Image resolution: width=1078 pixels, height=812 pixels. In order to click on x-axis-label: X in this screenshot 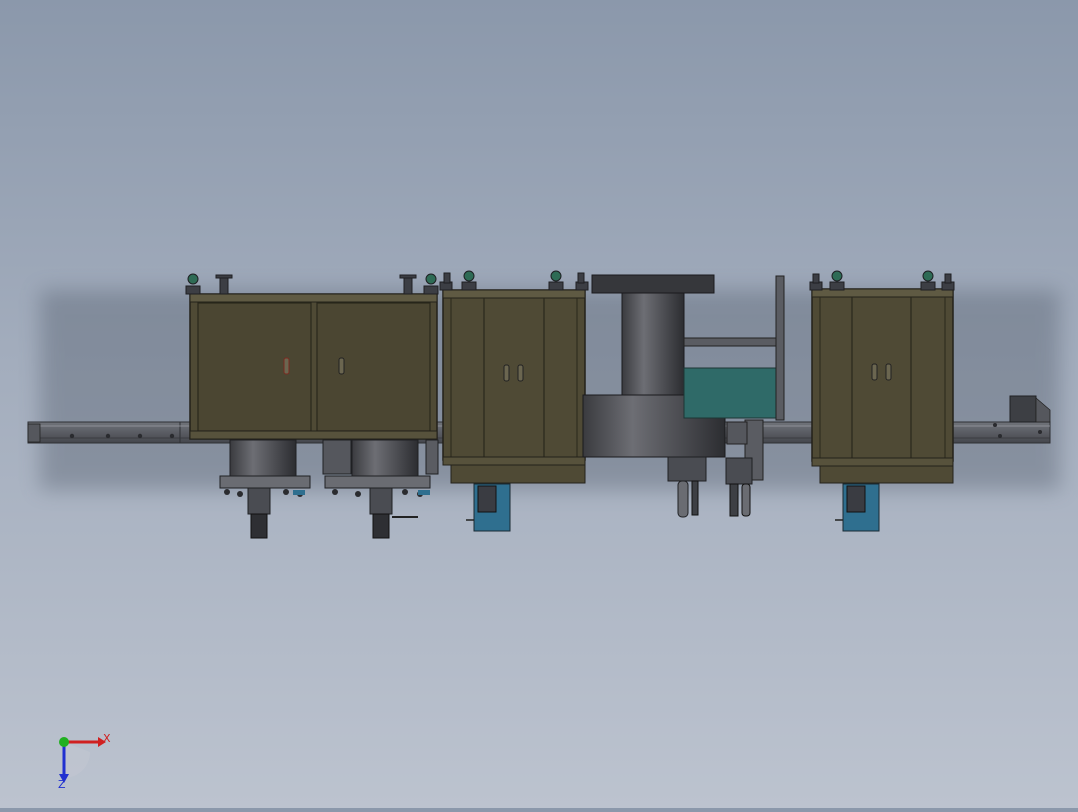, I will do `click(107, 738)`.